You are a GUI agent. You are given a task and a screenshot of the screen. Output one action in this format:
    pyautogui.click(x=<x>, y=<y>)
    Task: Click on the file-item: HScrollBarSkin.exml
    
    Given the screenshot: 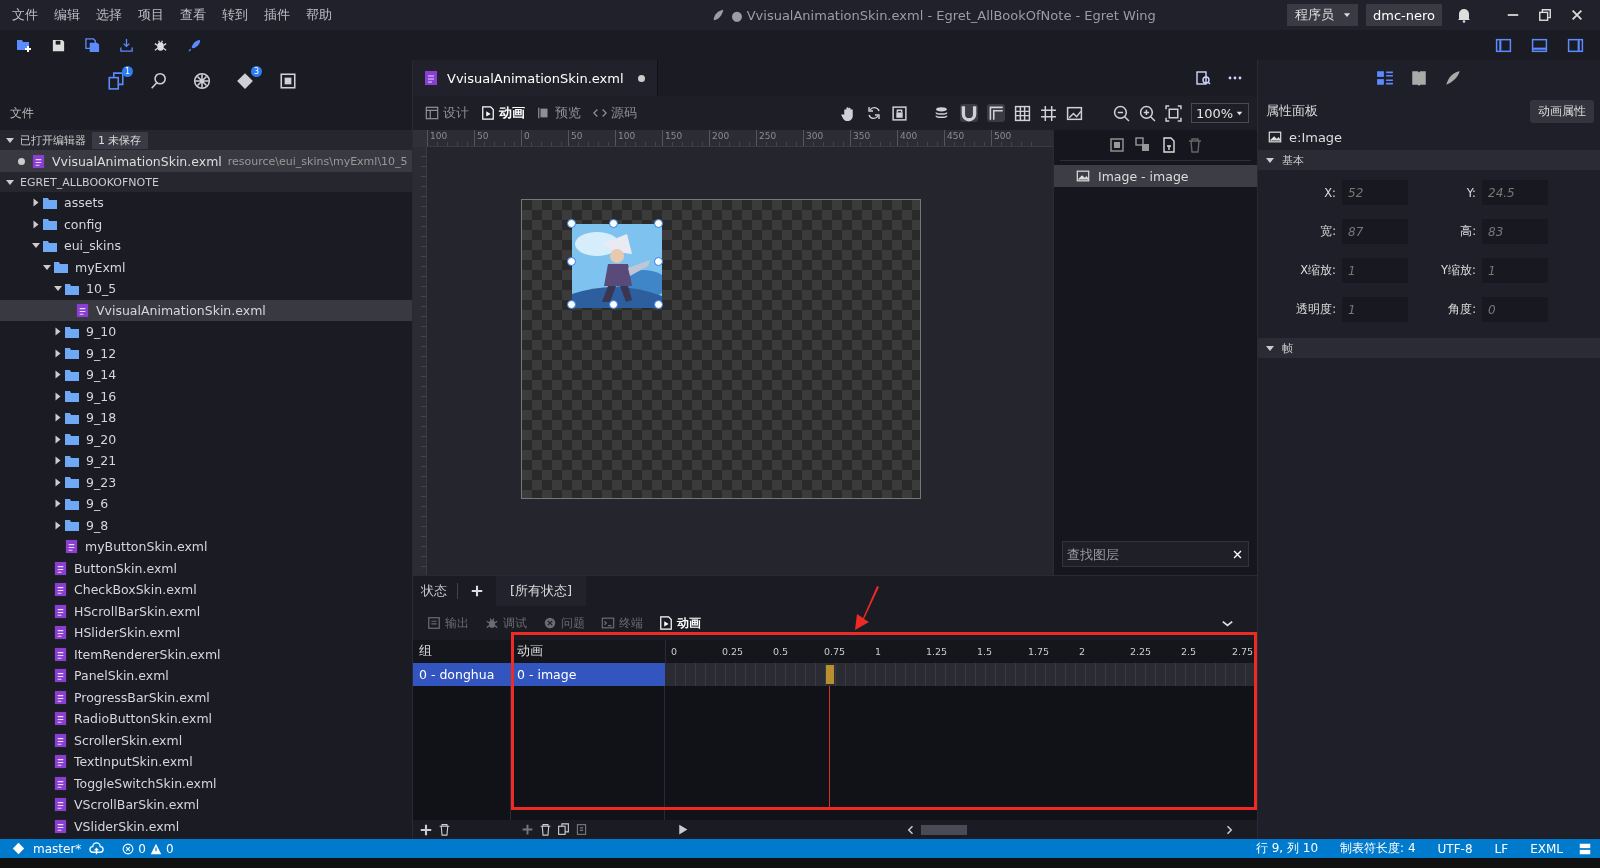 What is the action you would take?
    pyautogui.click(x=206, y=611)
    